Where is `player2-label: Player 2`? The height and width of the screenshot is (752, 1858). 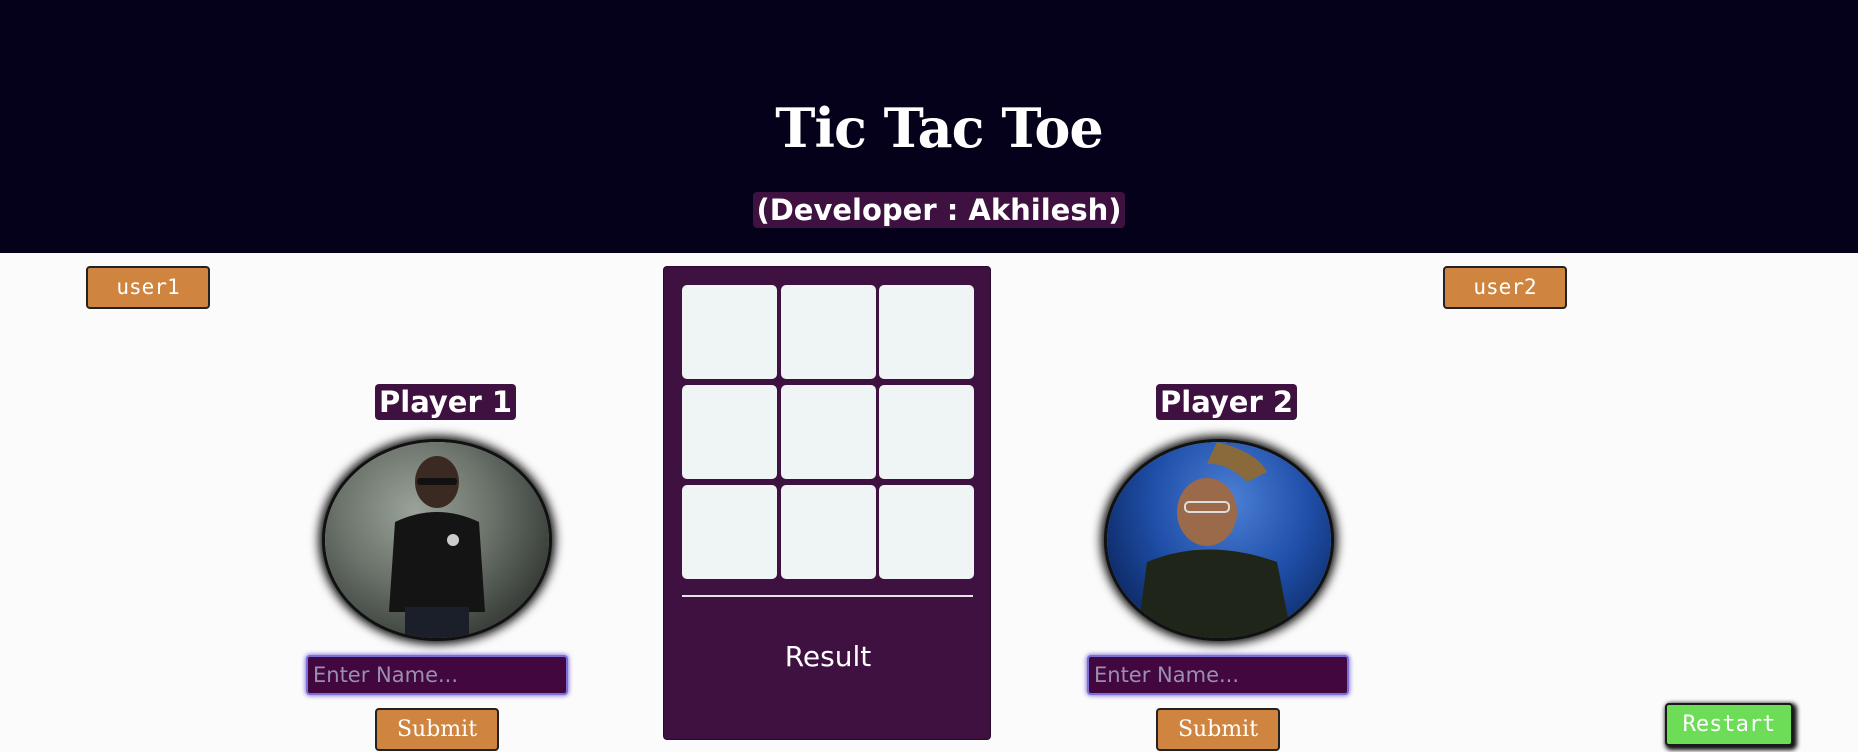 player2-label: Player 2 is located at coordinates (1227, 402).